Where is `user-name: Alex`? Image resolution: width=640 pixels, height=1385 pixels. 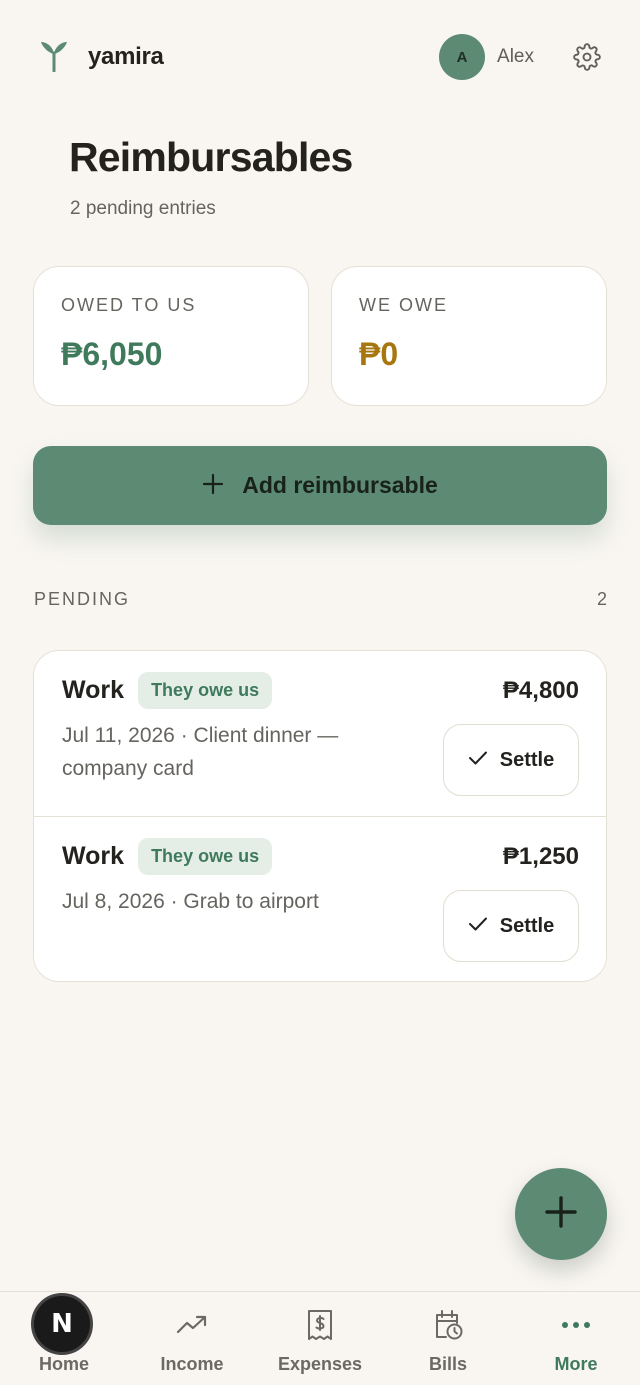
user-name: Alex is located at coordinates (515, 57).